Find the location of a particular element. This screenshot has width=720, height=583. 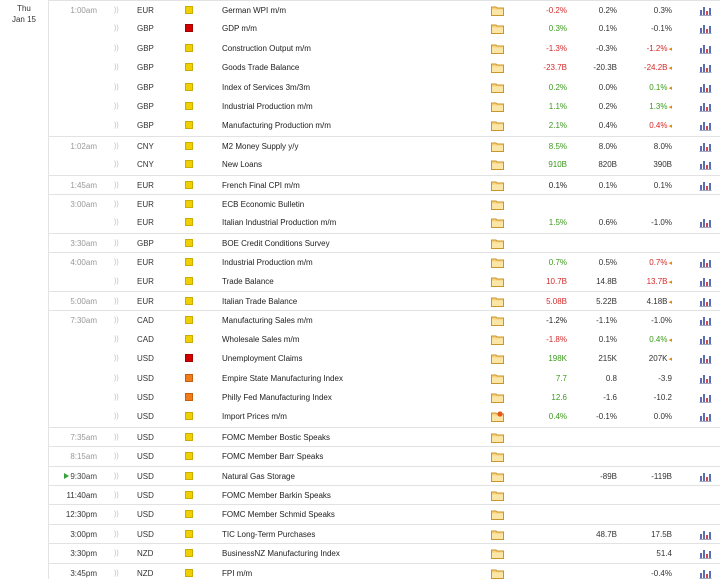

event-row: 3:00am)) EUR ECB Economic Bulletin is located at coordinates (384, 204).